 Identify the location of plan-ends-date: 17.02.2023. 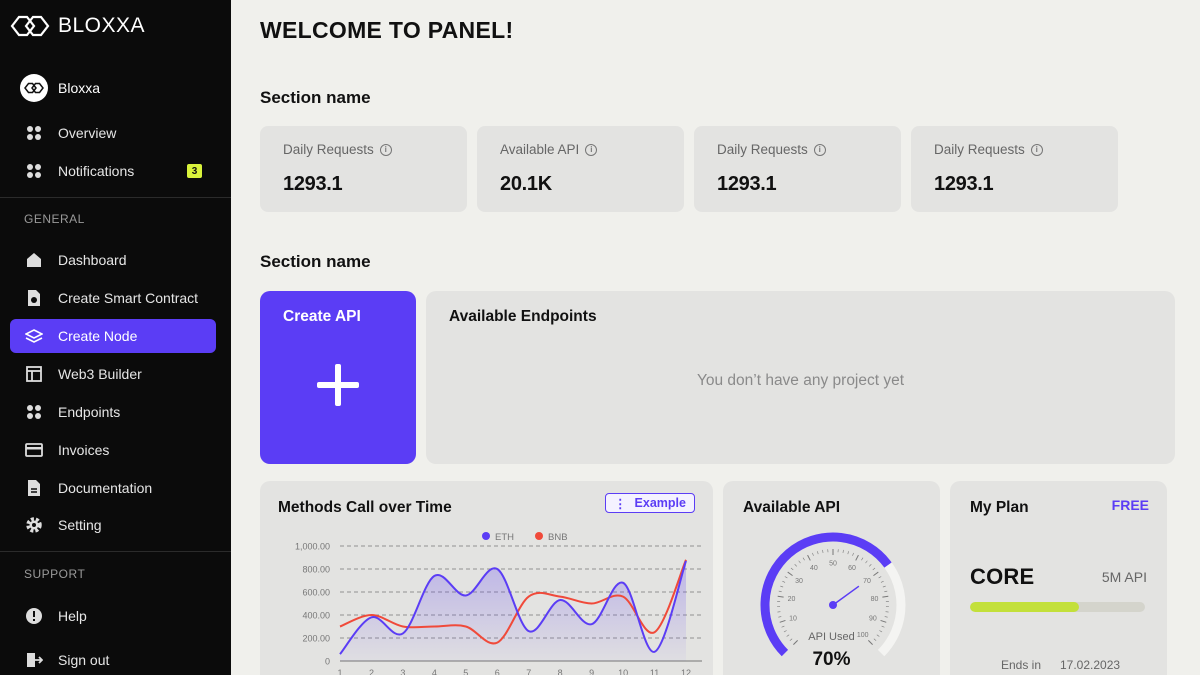
(1090, 665).